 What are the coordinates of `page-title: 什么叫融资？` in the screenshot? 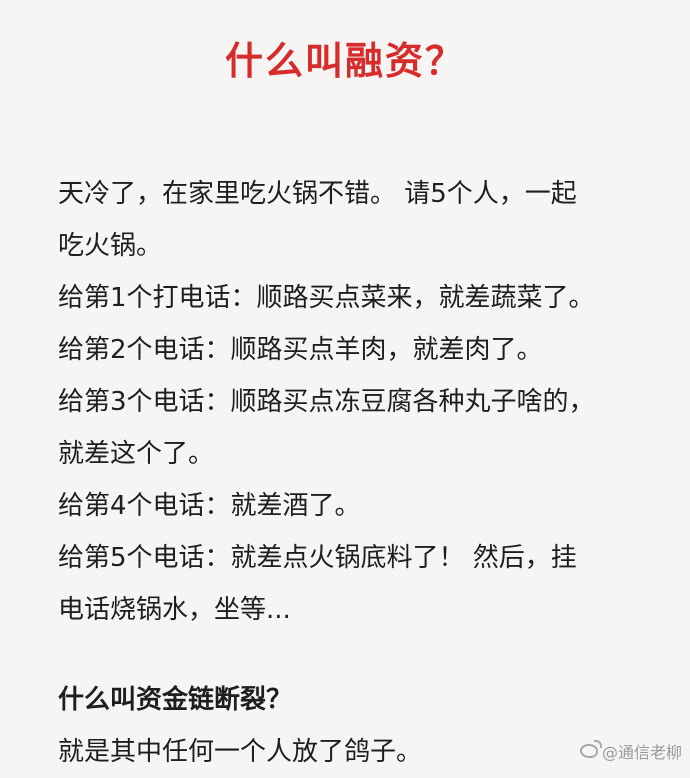 It's located at (344, 61).